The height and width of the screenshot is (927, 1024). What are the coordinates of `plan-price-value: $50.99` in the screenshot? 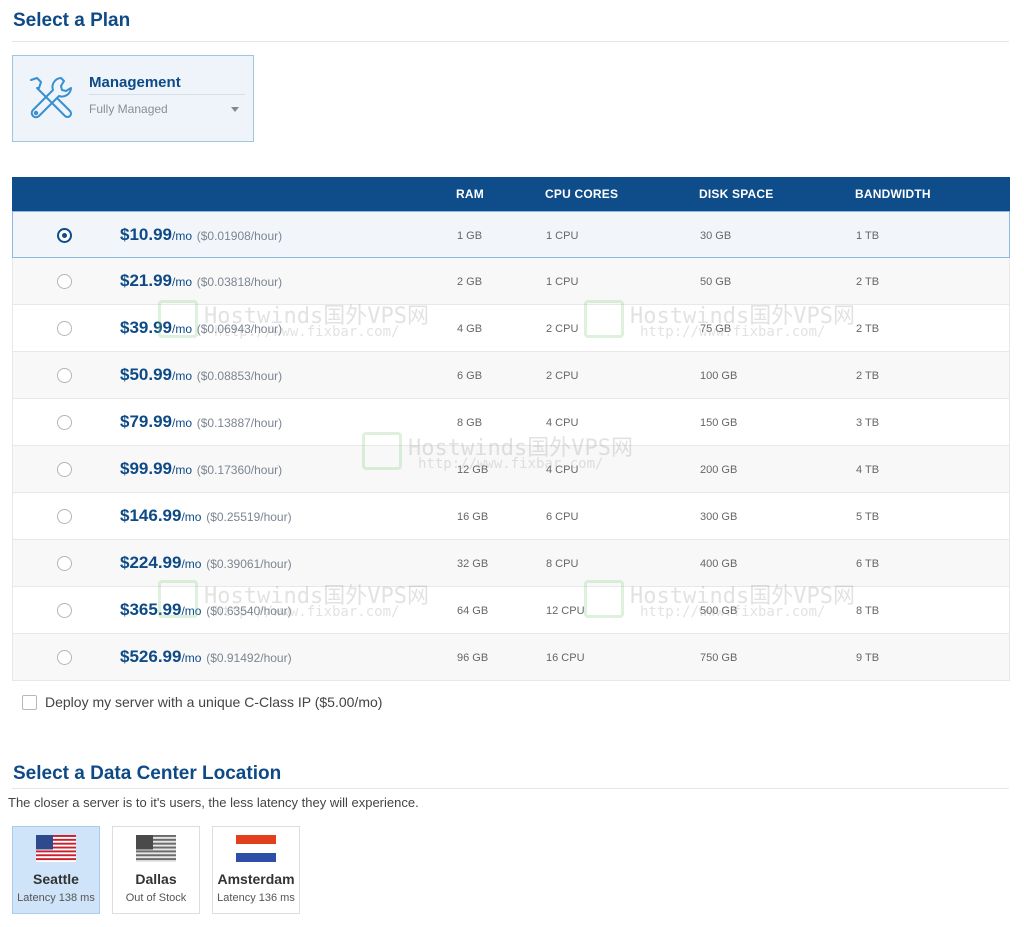 It's located at (146, 374).